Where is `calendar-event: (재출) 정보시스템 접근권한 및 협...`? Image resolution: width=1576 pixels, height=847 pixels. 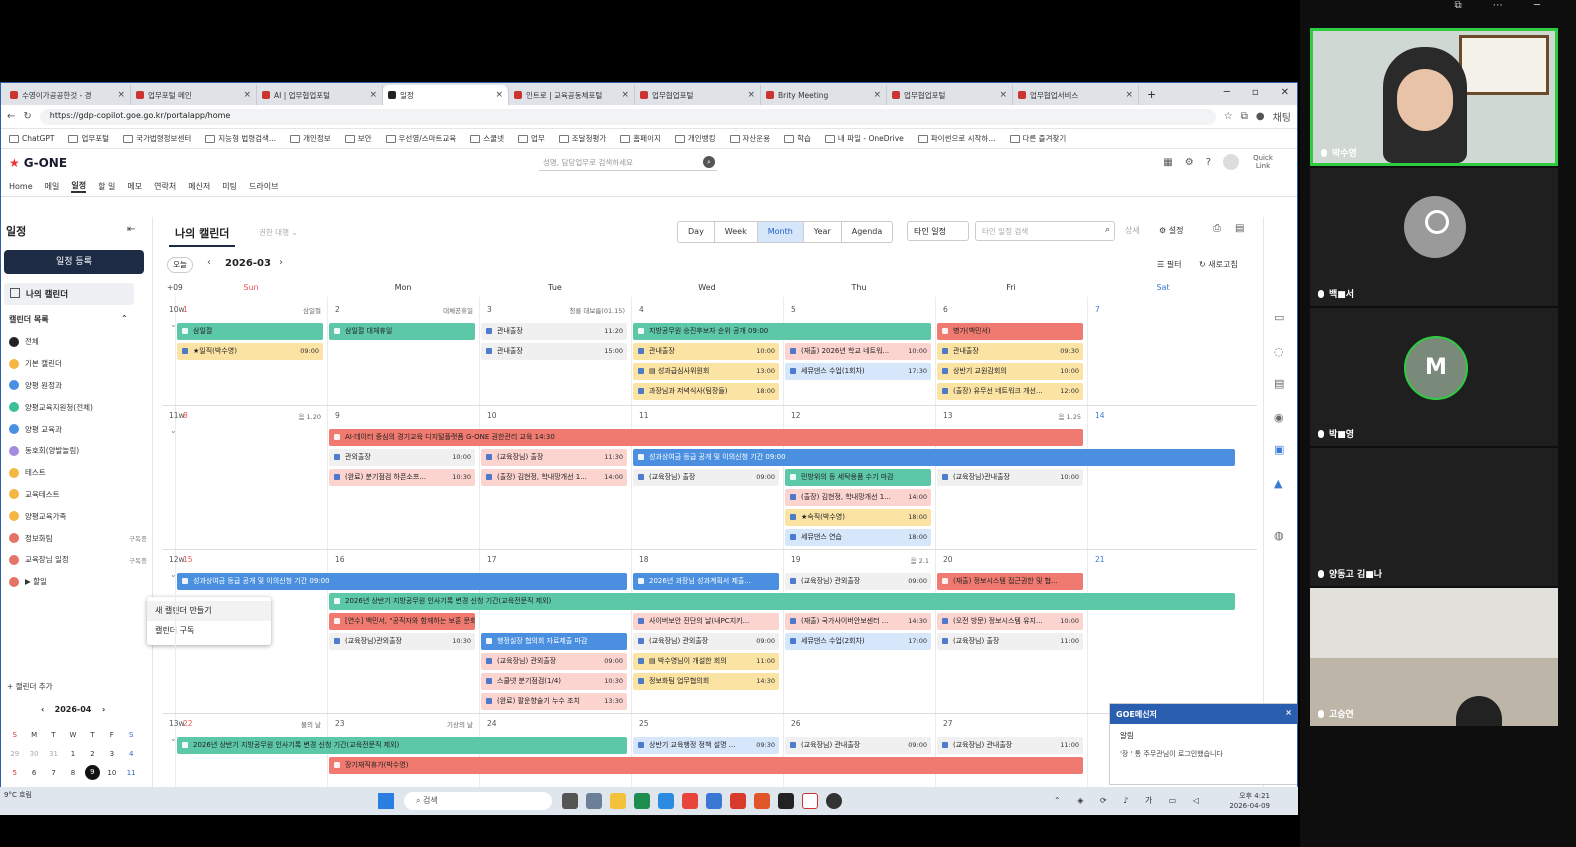
calendar-event: (재출) 정보시스템 접근권한 및 협... is located at coordinates (1010, 581).